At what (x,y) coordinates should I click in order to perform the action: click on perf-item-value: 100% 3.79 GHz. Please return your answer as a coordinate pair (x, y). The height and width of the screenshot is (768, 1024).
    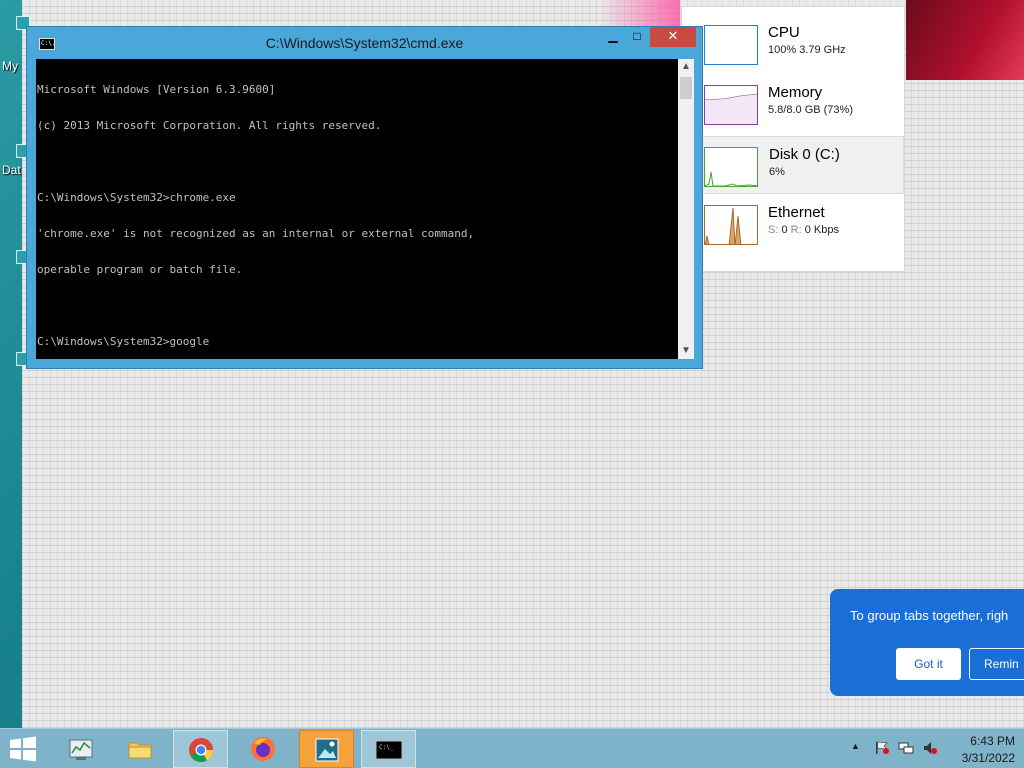
    Looking at the image, I should click on (807, 50).